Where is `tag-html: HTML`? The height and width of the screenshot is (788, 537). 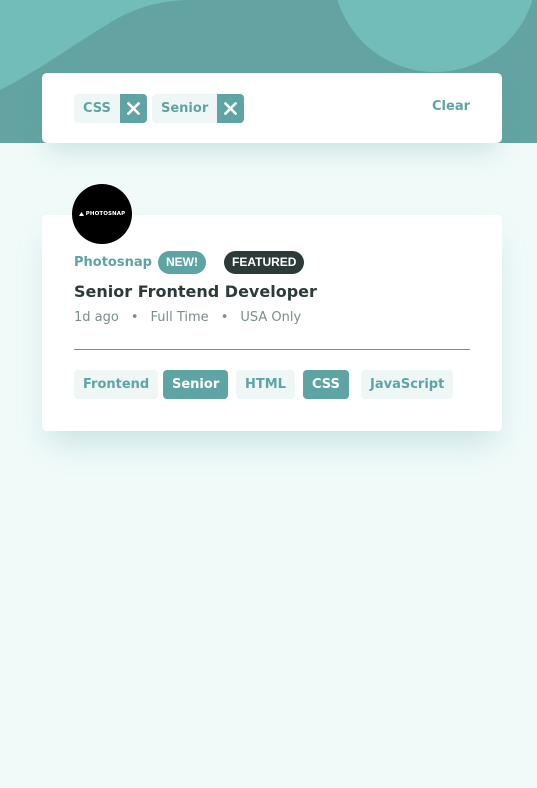 tag-html: HTML is located at coordinates (265, 384).